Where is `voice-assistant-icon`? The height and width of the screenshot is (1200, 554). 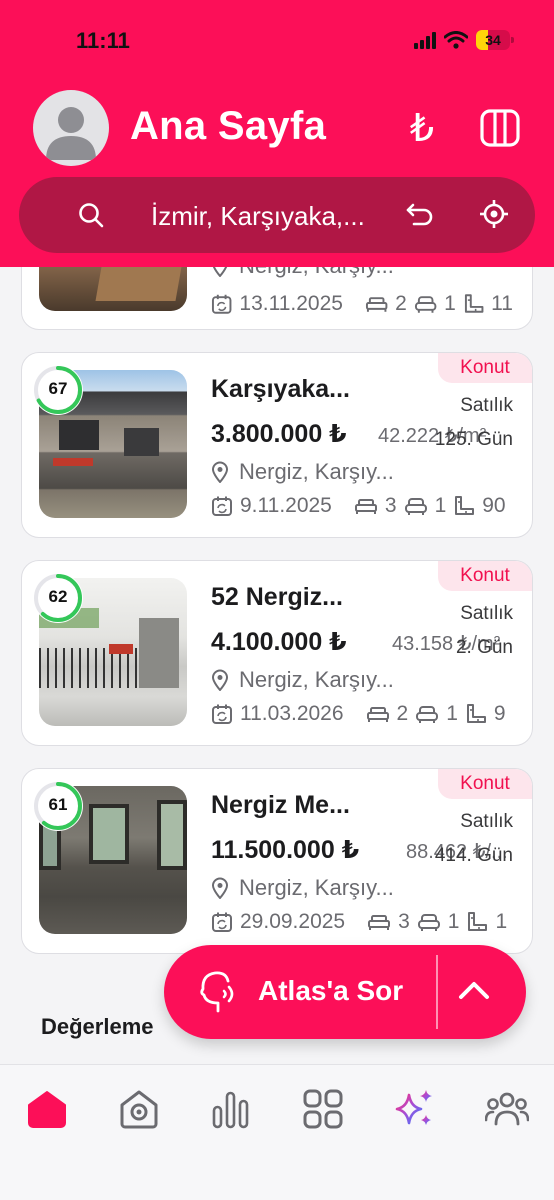 voice-assistant-icon is located at coordinates (217, 992).